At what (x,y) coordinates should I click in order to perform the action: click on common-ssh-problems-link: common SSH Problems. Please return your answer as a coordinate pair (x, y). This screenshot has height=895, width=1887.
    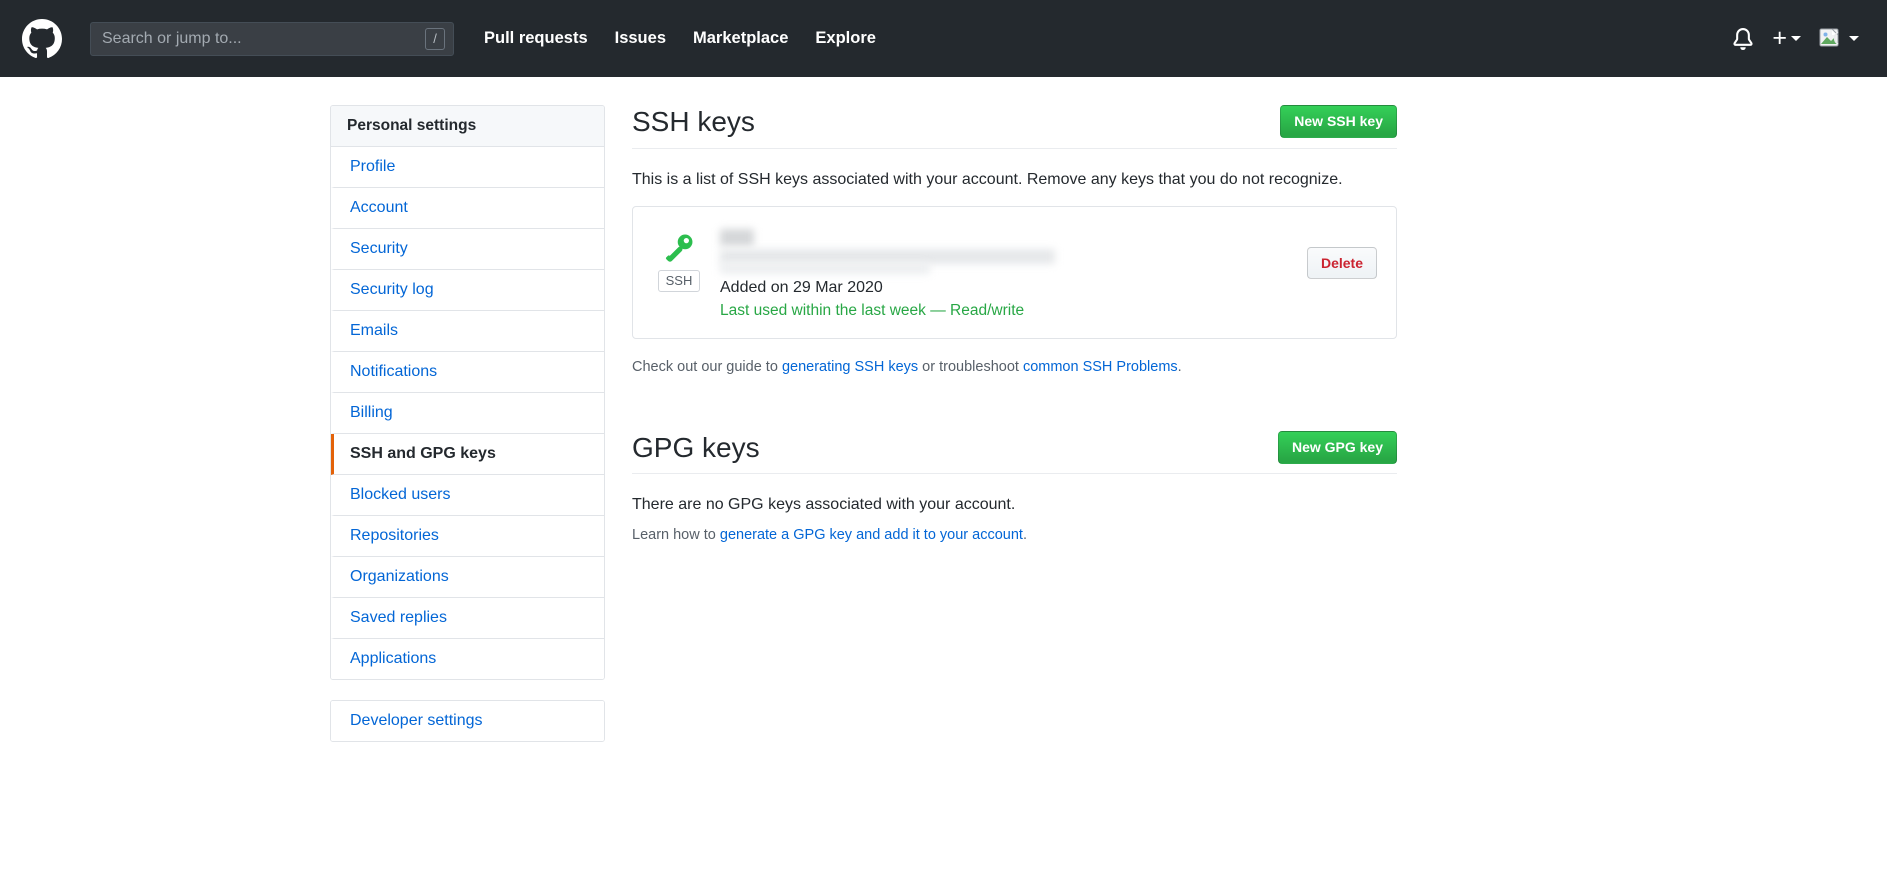
    Looking at the image, I should click on (1100, 367).